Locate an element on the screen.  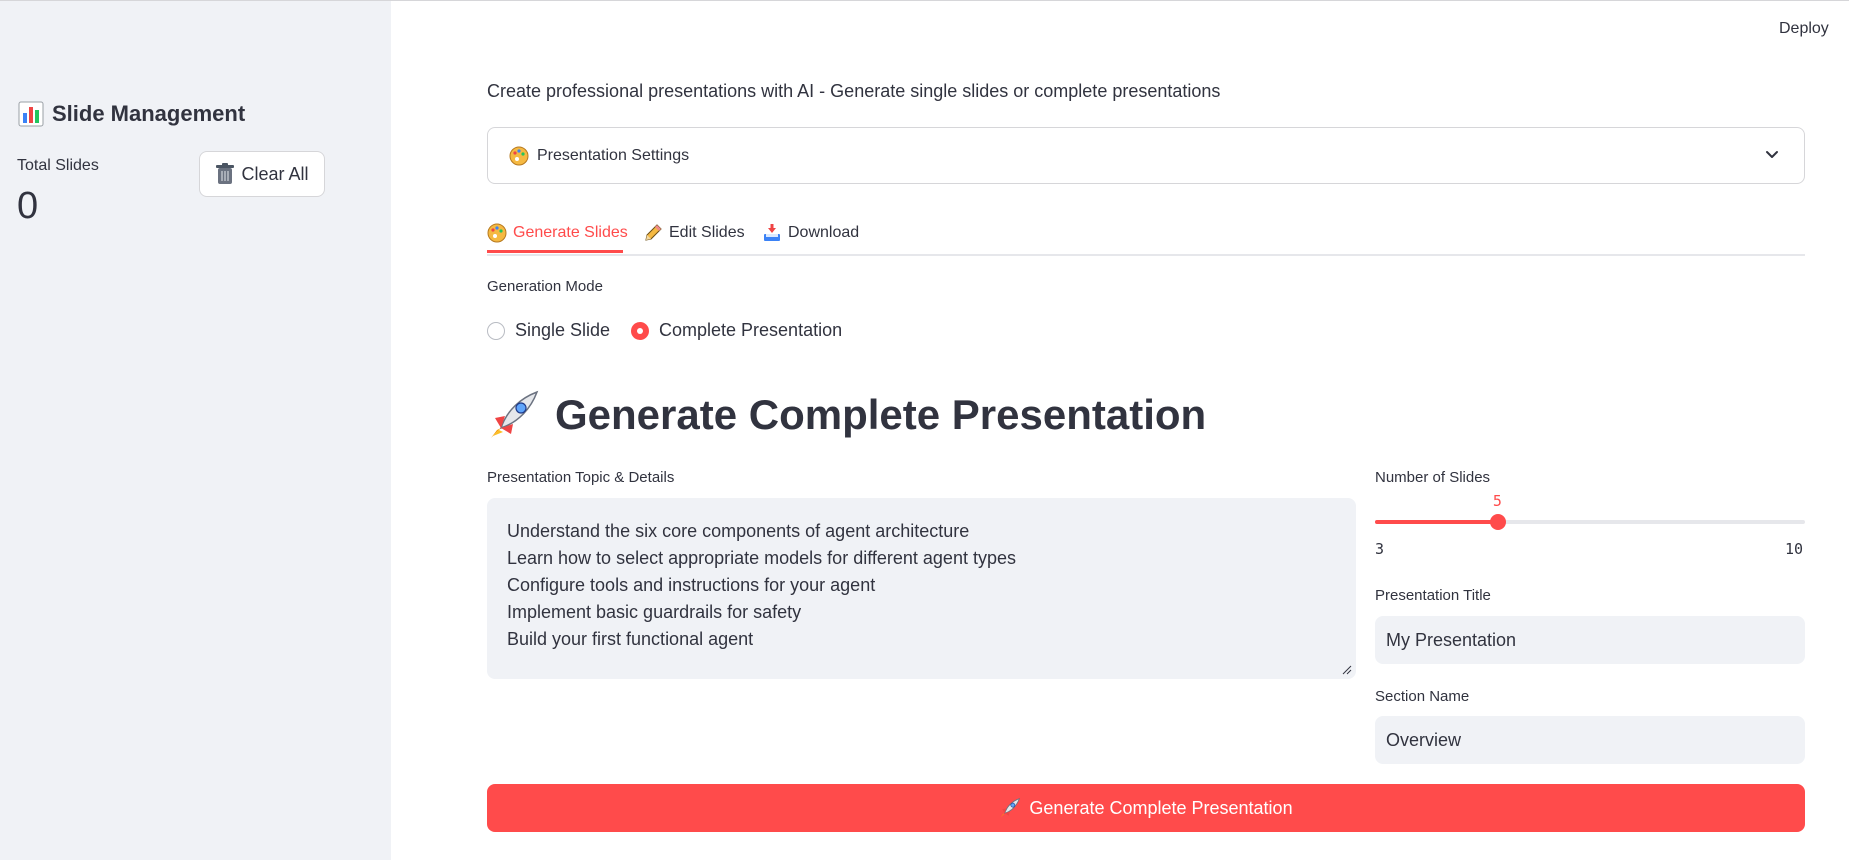
sidebar-title: Slide Management is located at coordinates (131, 114).